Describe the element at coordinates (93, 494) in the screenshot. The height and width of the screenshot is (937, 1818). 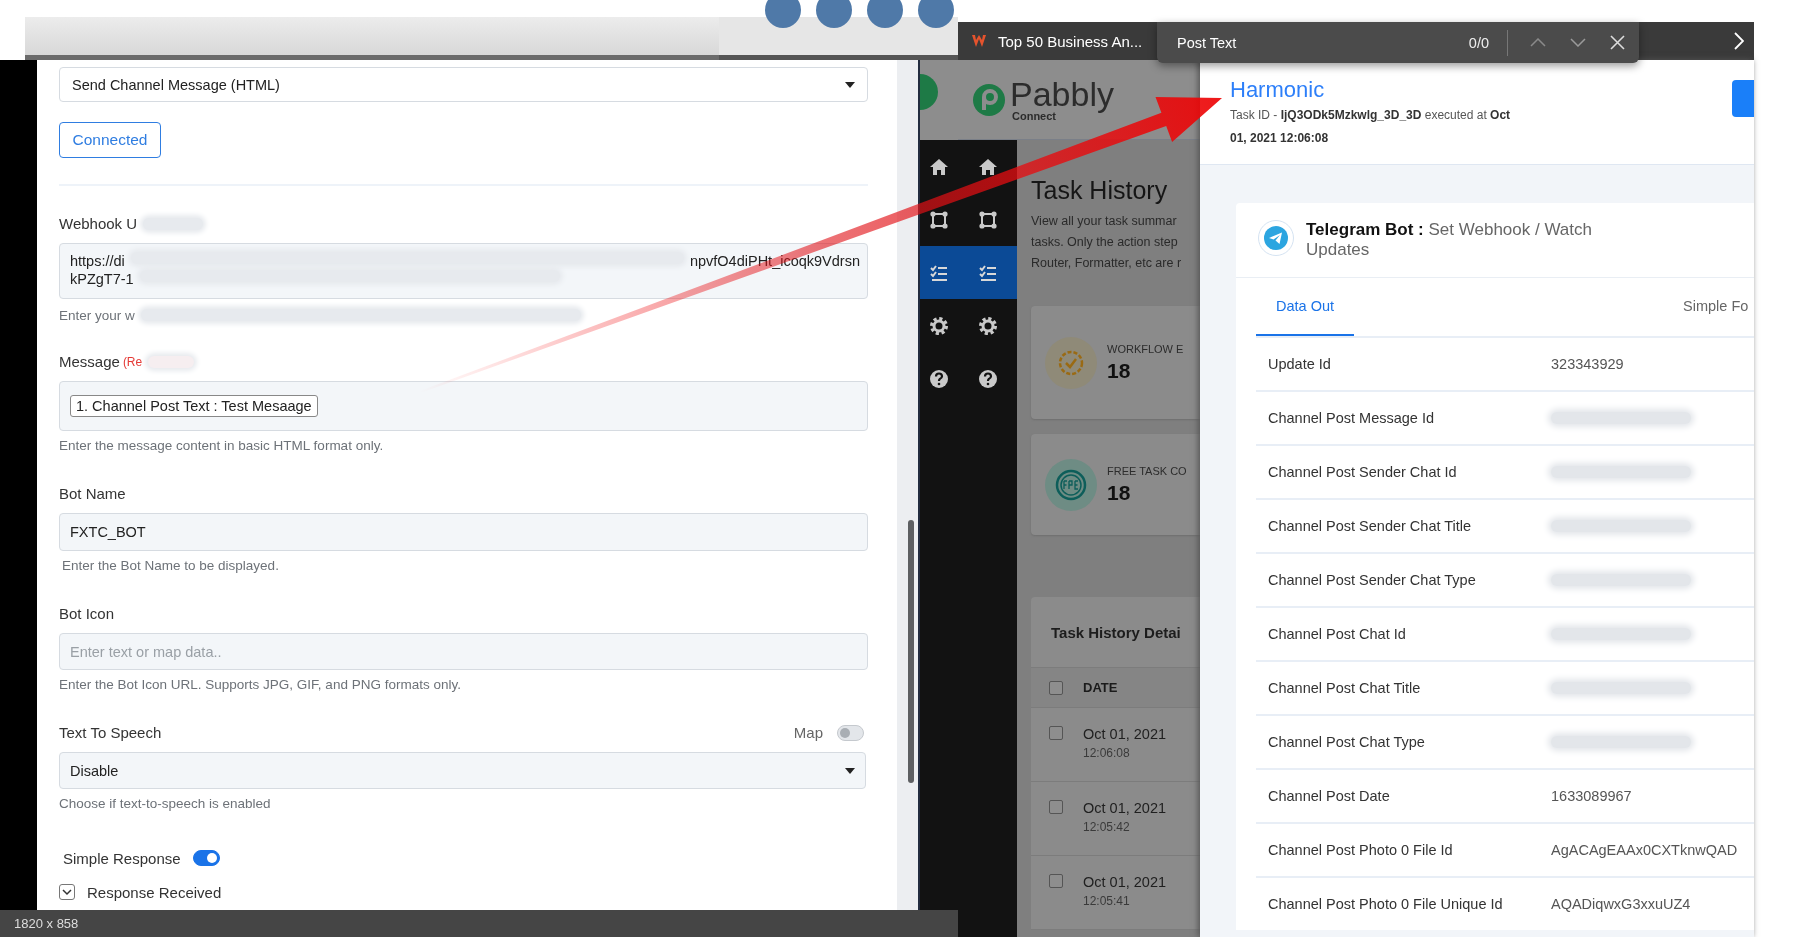
I see `field-label: Bot Name` at that location.